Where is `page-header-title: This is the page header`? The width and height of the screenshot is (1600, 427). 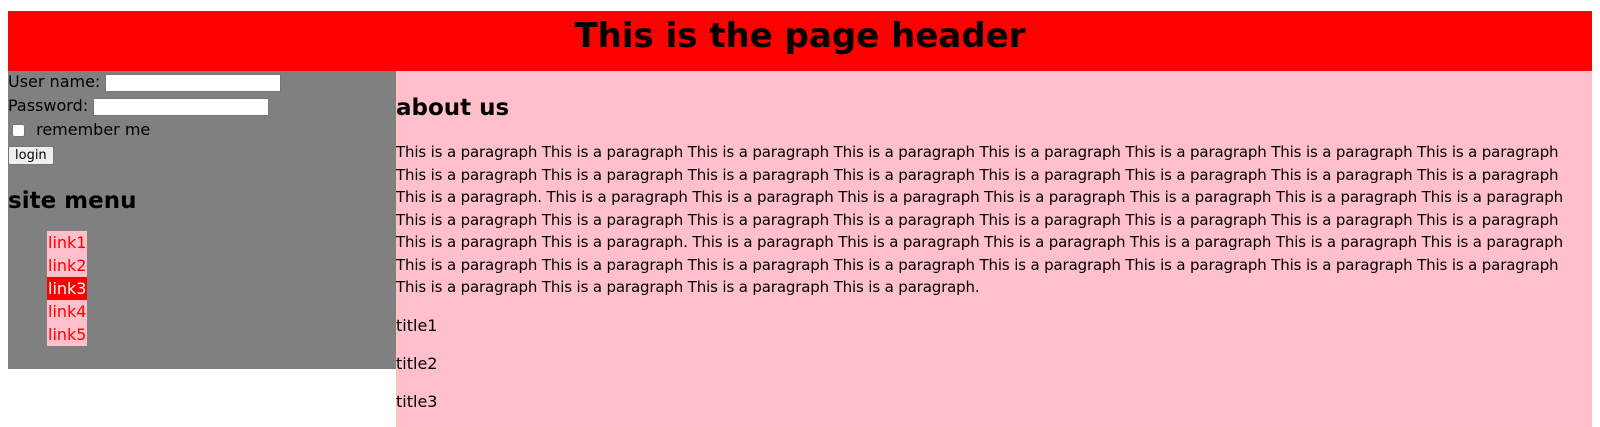
page-header-title: This is the page header is located at coordinates (800, 36).